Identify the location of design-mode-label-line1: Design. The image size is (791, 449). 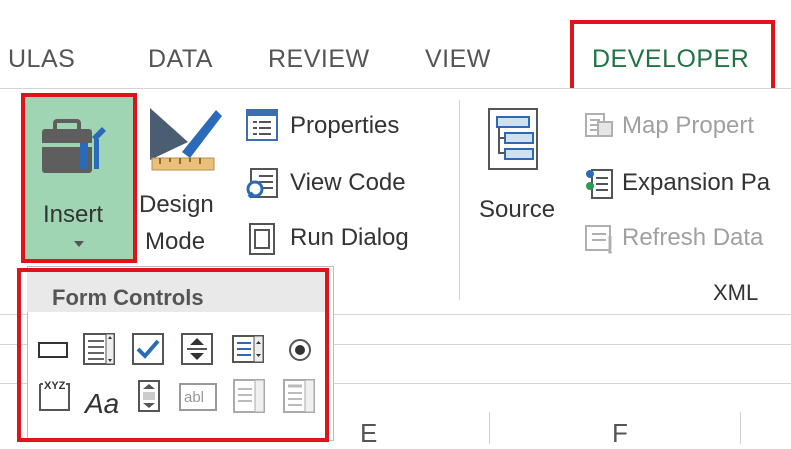
(176, 204).